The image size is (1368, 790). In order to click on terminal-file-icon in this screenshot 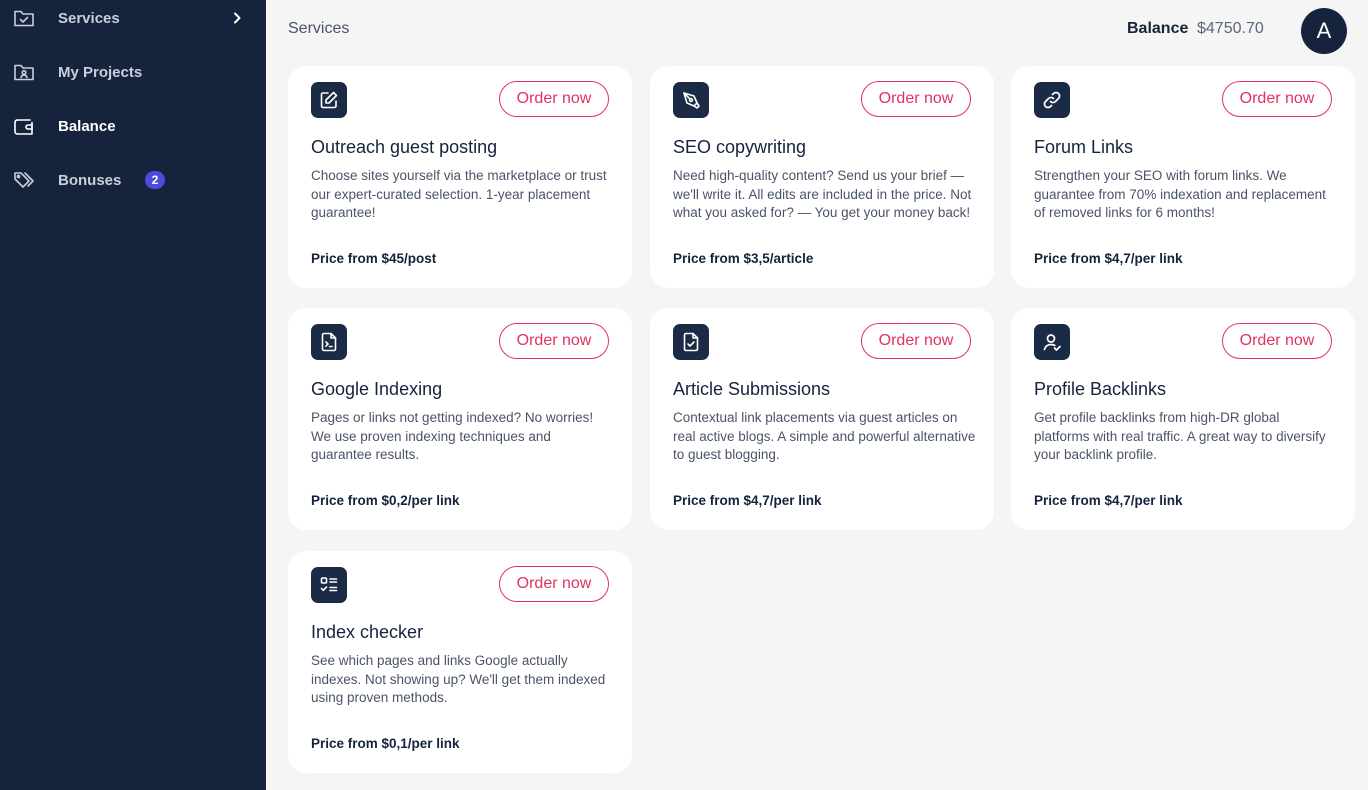, I will do `click(329, 342)`.